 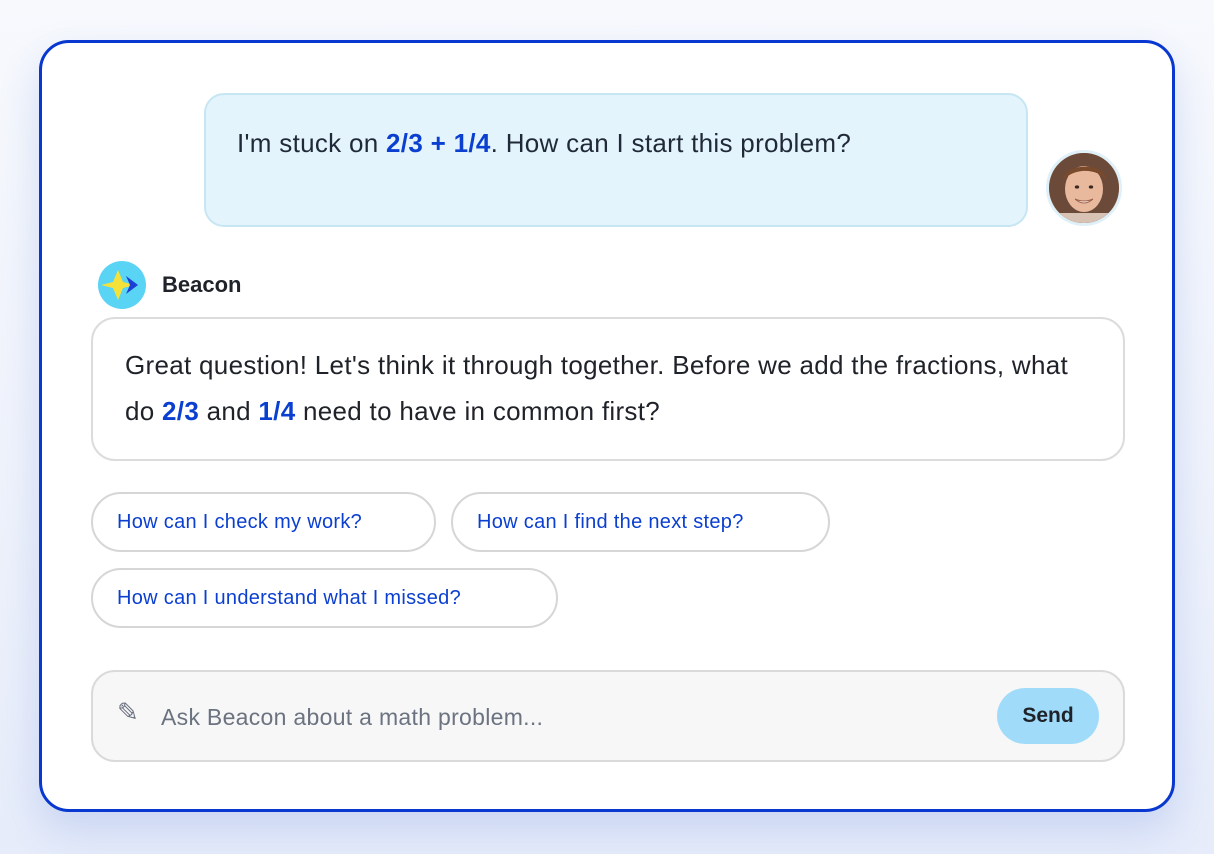 What do you see at coordinates (128, 713) in the screenshot?
I see `pencil-icon: ✎` at bounding box center [128, 713].